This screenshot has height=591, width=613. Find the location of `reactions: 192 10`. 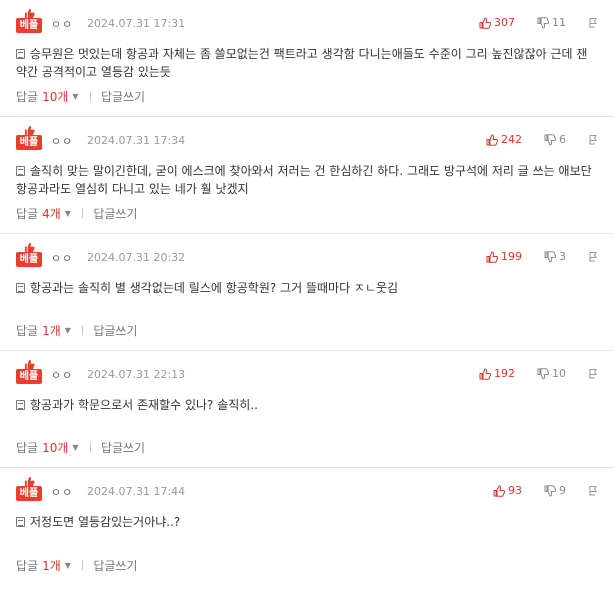

reactions: 192 10 is located at coordinates (539, 373).